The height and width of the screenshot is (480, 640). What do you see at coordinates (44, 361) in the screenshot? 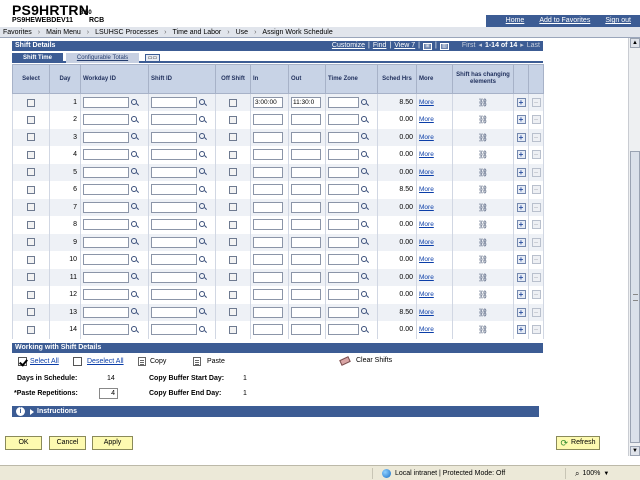
I see `select-all-link: Select All` at bounding box center [44, 361].